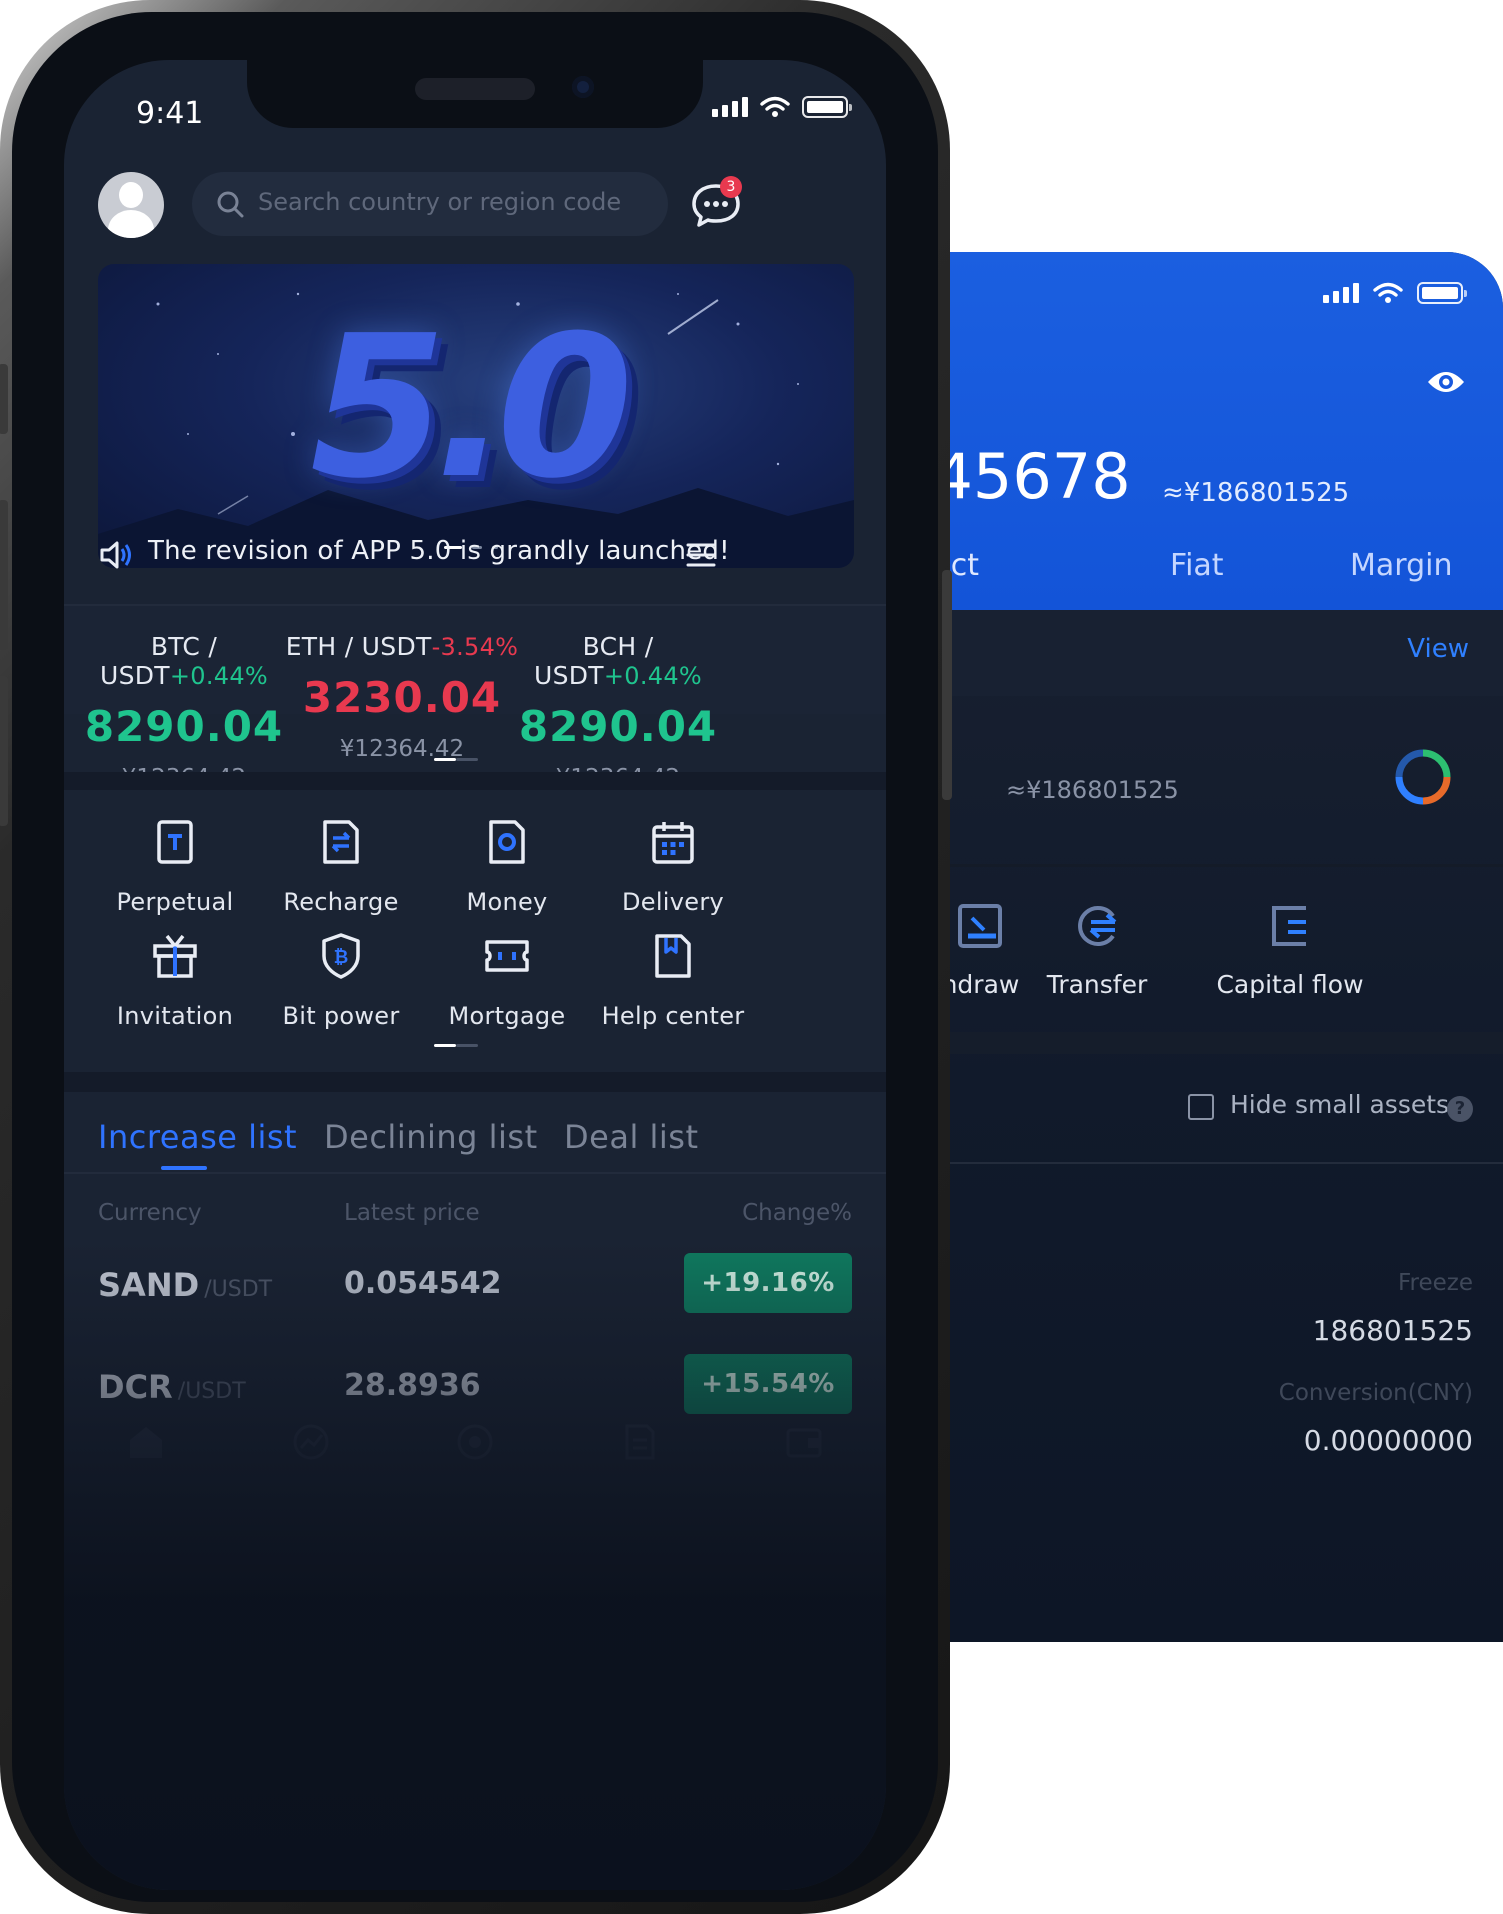 This screenshot has height=1914, width=1503. I want to click on menu-bit-power: ₿ Bit power, so click(341, 981).